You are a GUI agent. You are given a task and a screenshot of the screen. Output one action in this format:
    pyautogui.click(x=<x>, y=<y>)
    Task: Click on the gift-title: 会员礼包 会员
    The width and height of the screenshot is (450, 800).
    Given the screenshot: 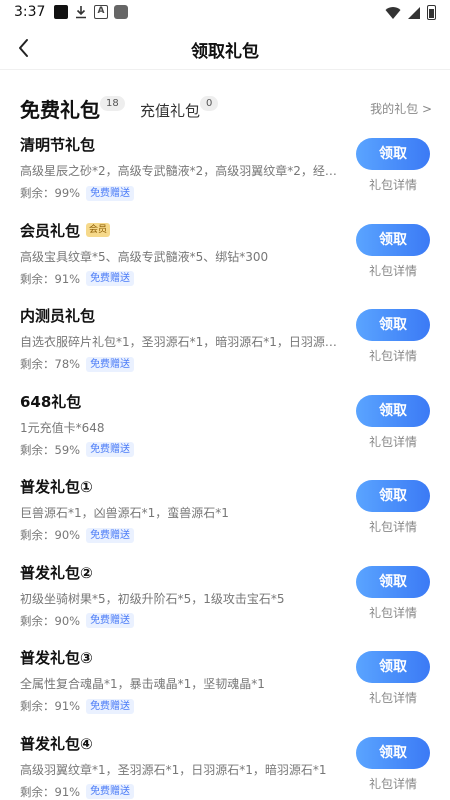 What is the action you would take?
    pyautogui.click(x=65, y=230)
    